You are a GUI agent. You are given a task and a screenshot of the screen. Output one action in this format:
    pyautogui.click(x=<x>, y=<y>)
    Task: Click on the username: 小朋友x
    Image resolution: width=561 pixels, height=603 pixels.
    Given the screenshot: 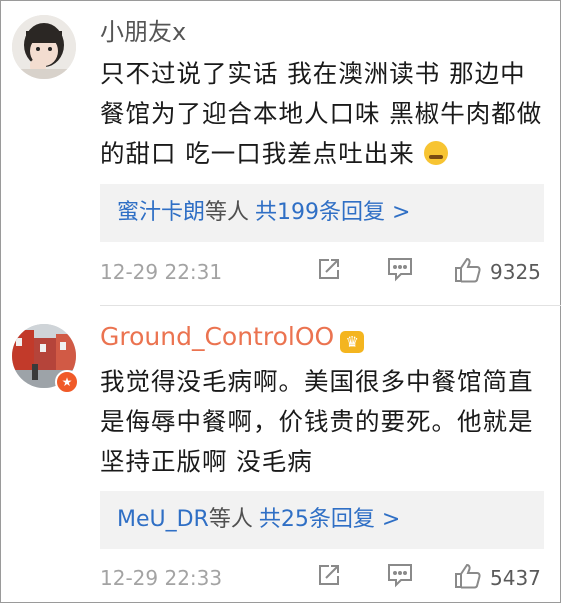 What is the action you would take?
    pyautogui.click(x=143, y=32)
    